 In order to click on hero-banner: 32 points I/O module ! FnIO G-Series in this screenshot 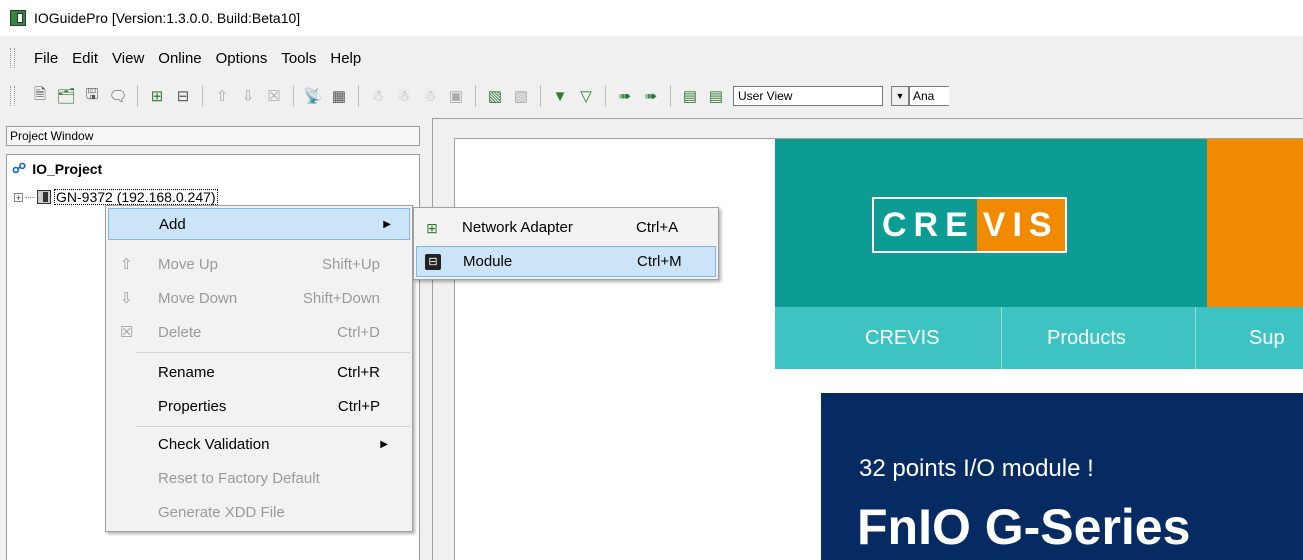, I will do `click(1062, 476)`.